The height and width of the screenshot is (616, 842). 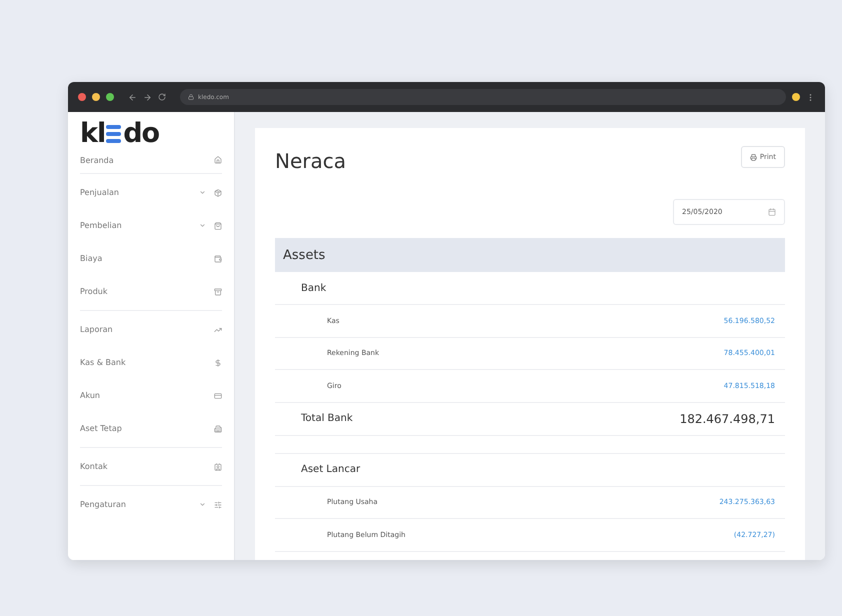 I want to click on sidebar-item: Pembelian, so click(x=151, y=225).